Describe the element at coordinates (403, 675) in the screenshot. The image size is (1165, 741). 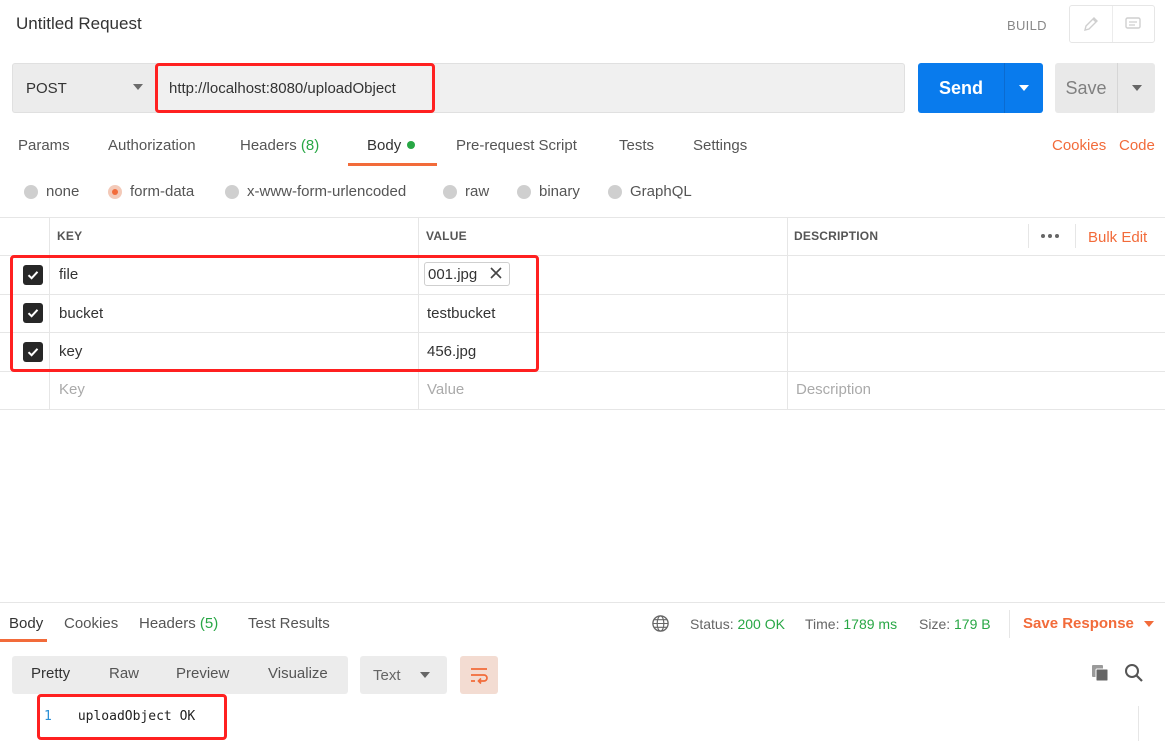
I see `language-select: Text` at that location.